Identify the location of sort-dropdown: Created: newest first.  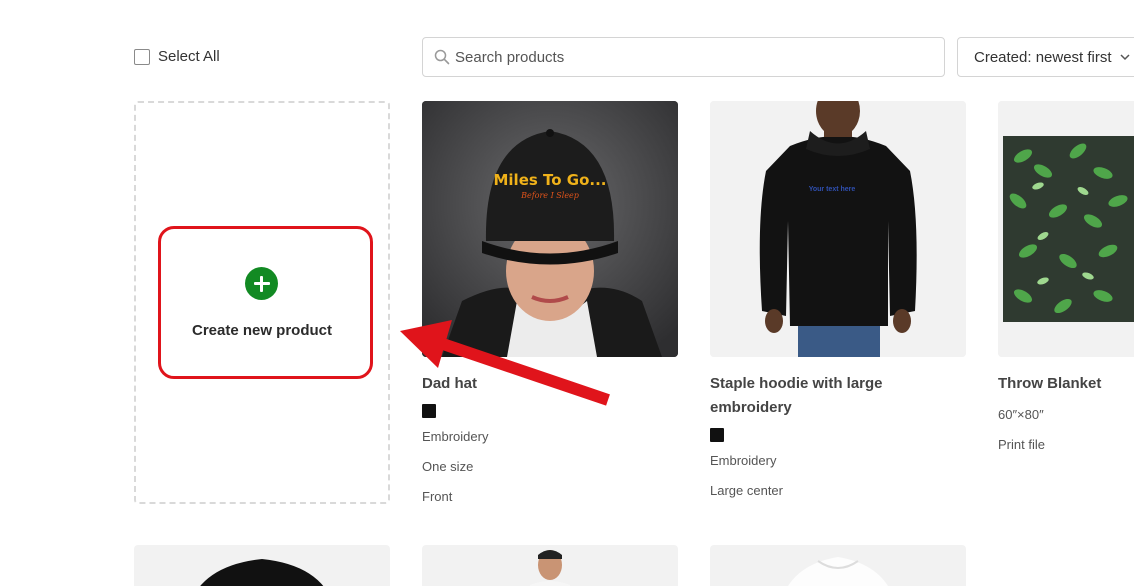
(1045, 57).